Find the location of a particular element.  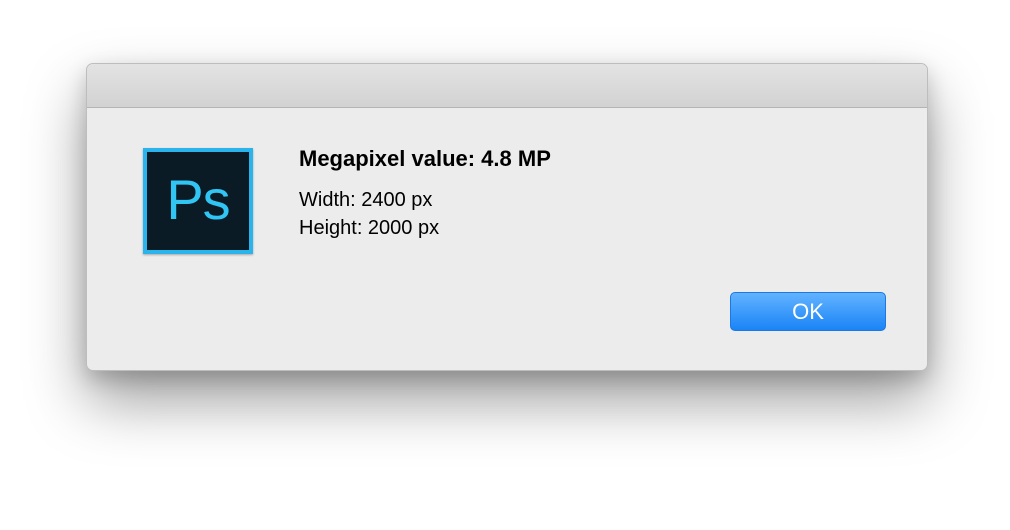

ok-button: OK is located at coordinates (808, 311).